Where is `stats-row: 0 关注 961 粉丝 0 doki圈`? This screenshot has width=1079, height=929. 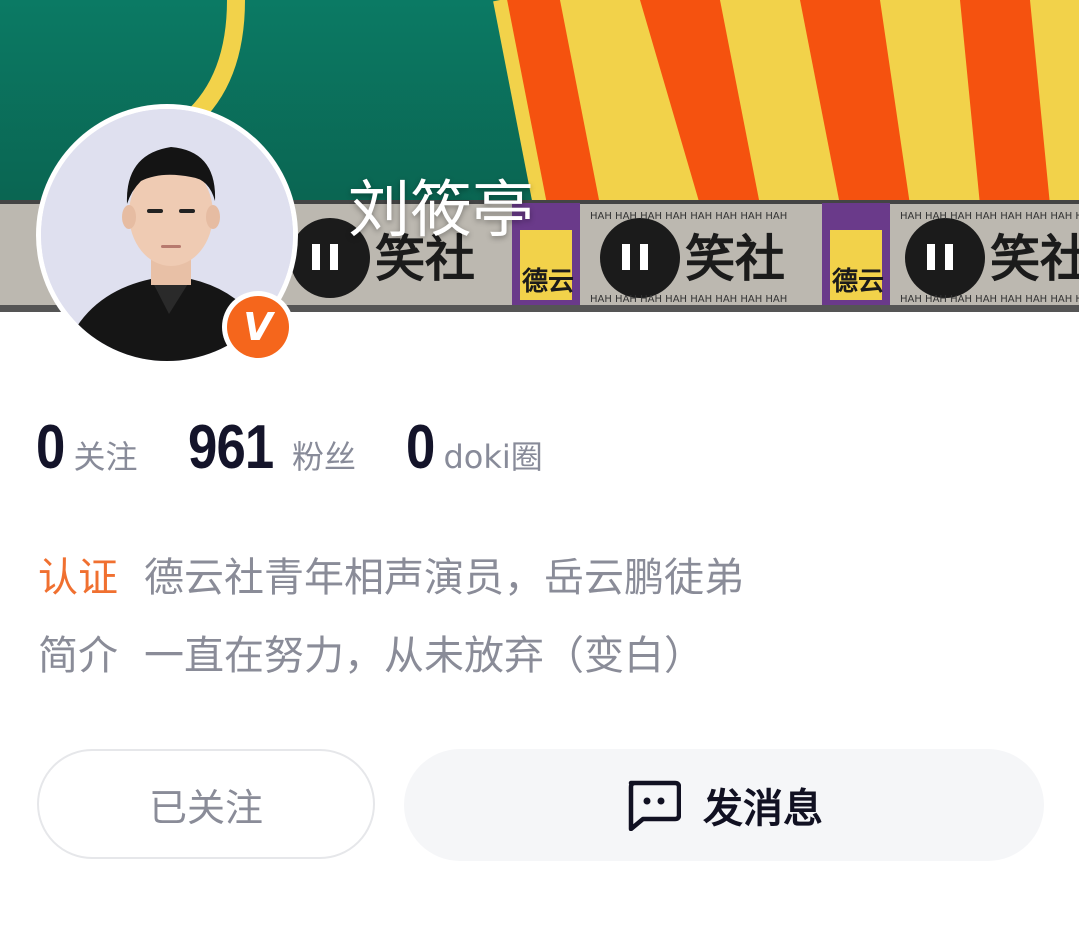
stats-row: 0 关注 961 粉丝 0 doki圈 is located at coordinates (314, 447).